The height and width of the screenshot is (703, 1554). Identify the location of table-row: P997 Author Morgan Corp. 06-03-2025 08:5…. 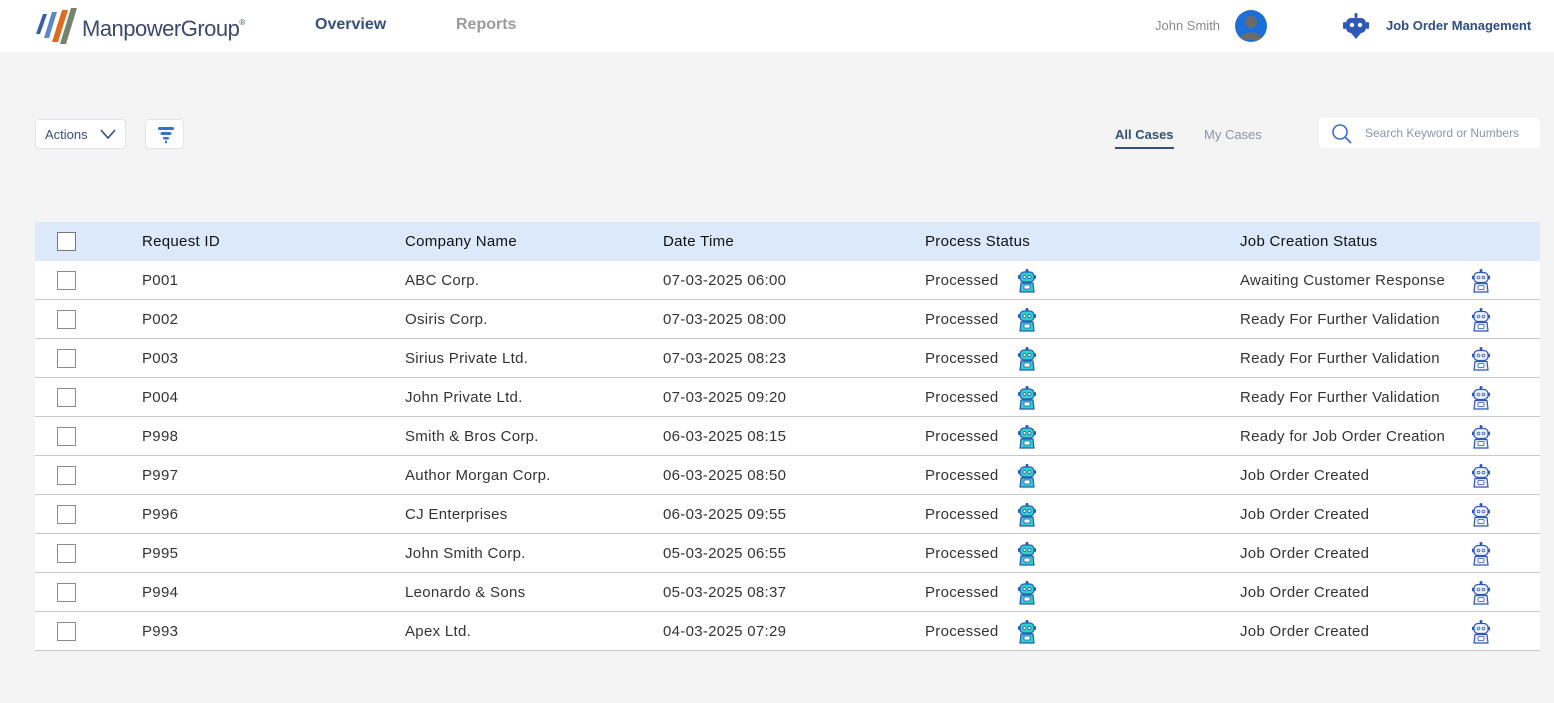
(787, 475).